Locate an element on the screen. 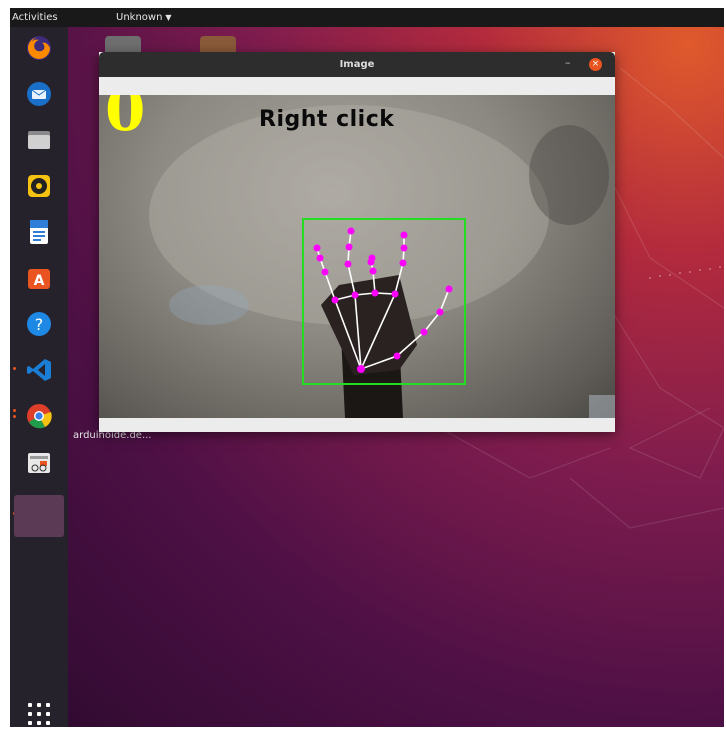  running-app-icon is located at coordinates (39, 516).